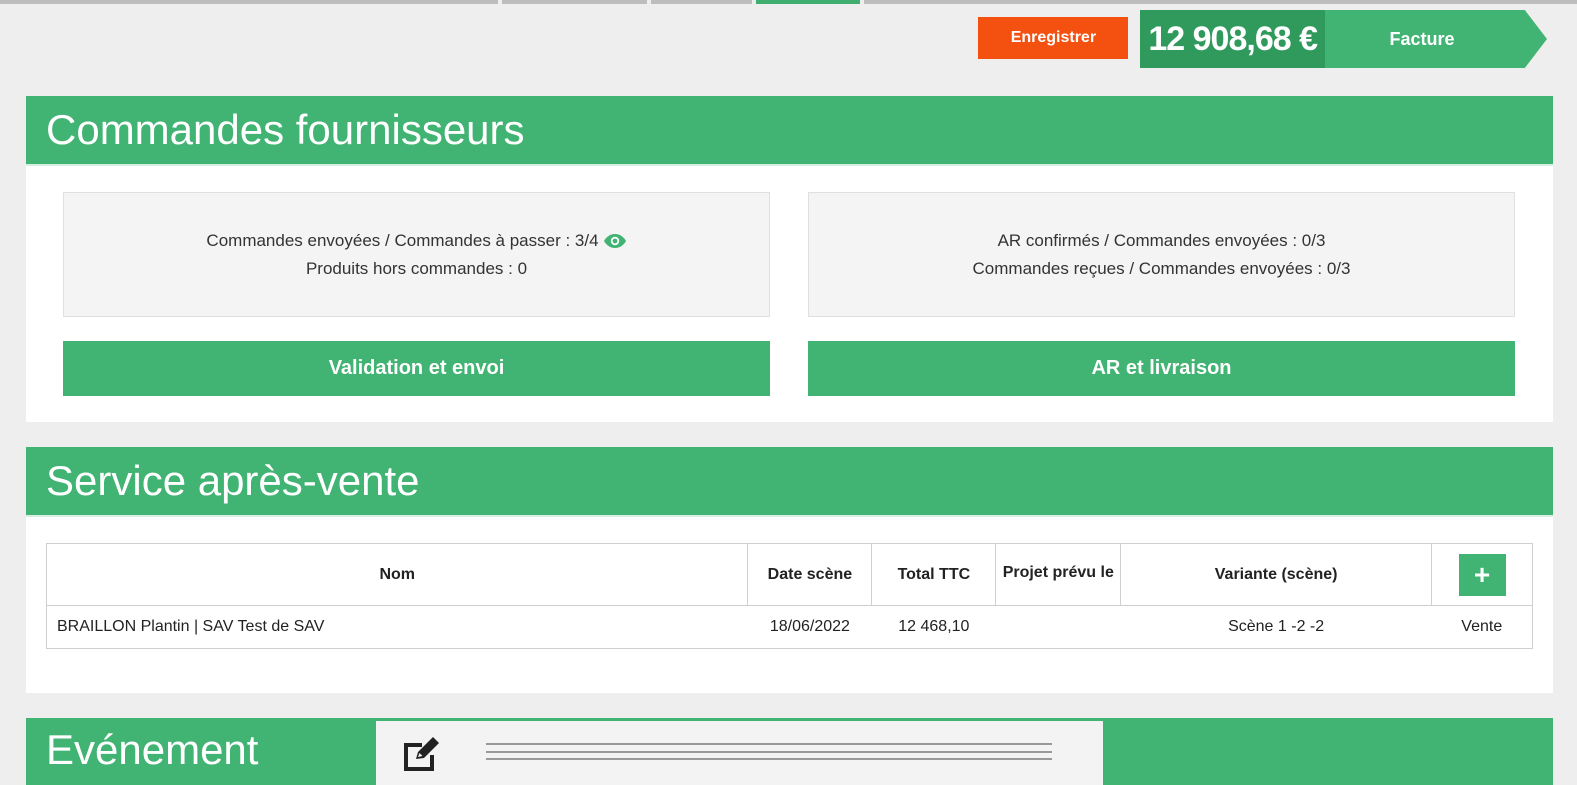  What do you see at coordinates (1053, 38) in the screenshot?
I see `save-button: Enregistrer` at bounding box center [1053, 38].